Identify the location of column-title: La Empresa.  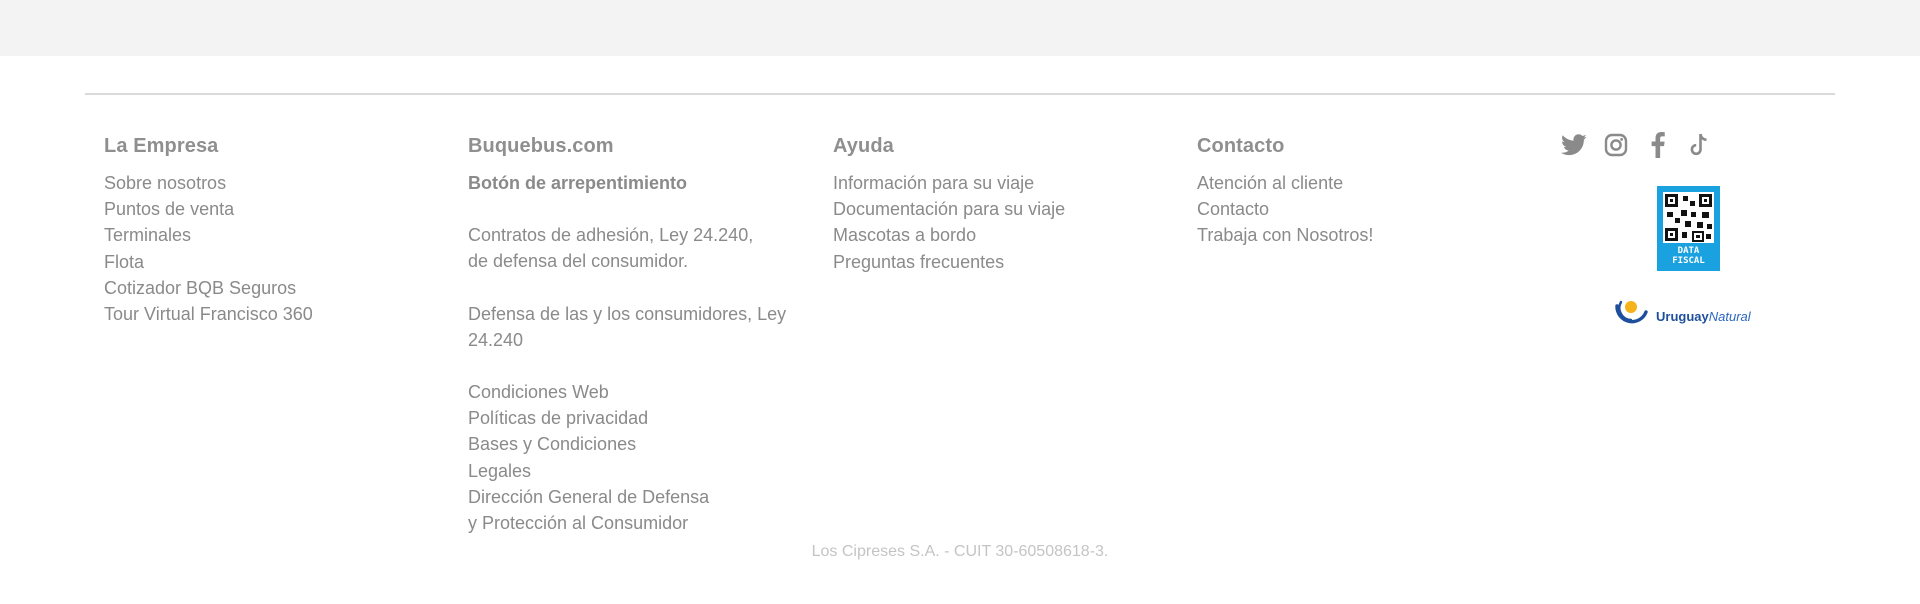
(161, 146).